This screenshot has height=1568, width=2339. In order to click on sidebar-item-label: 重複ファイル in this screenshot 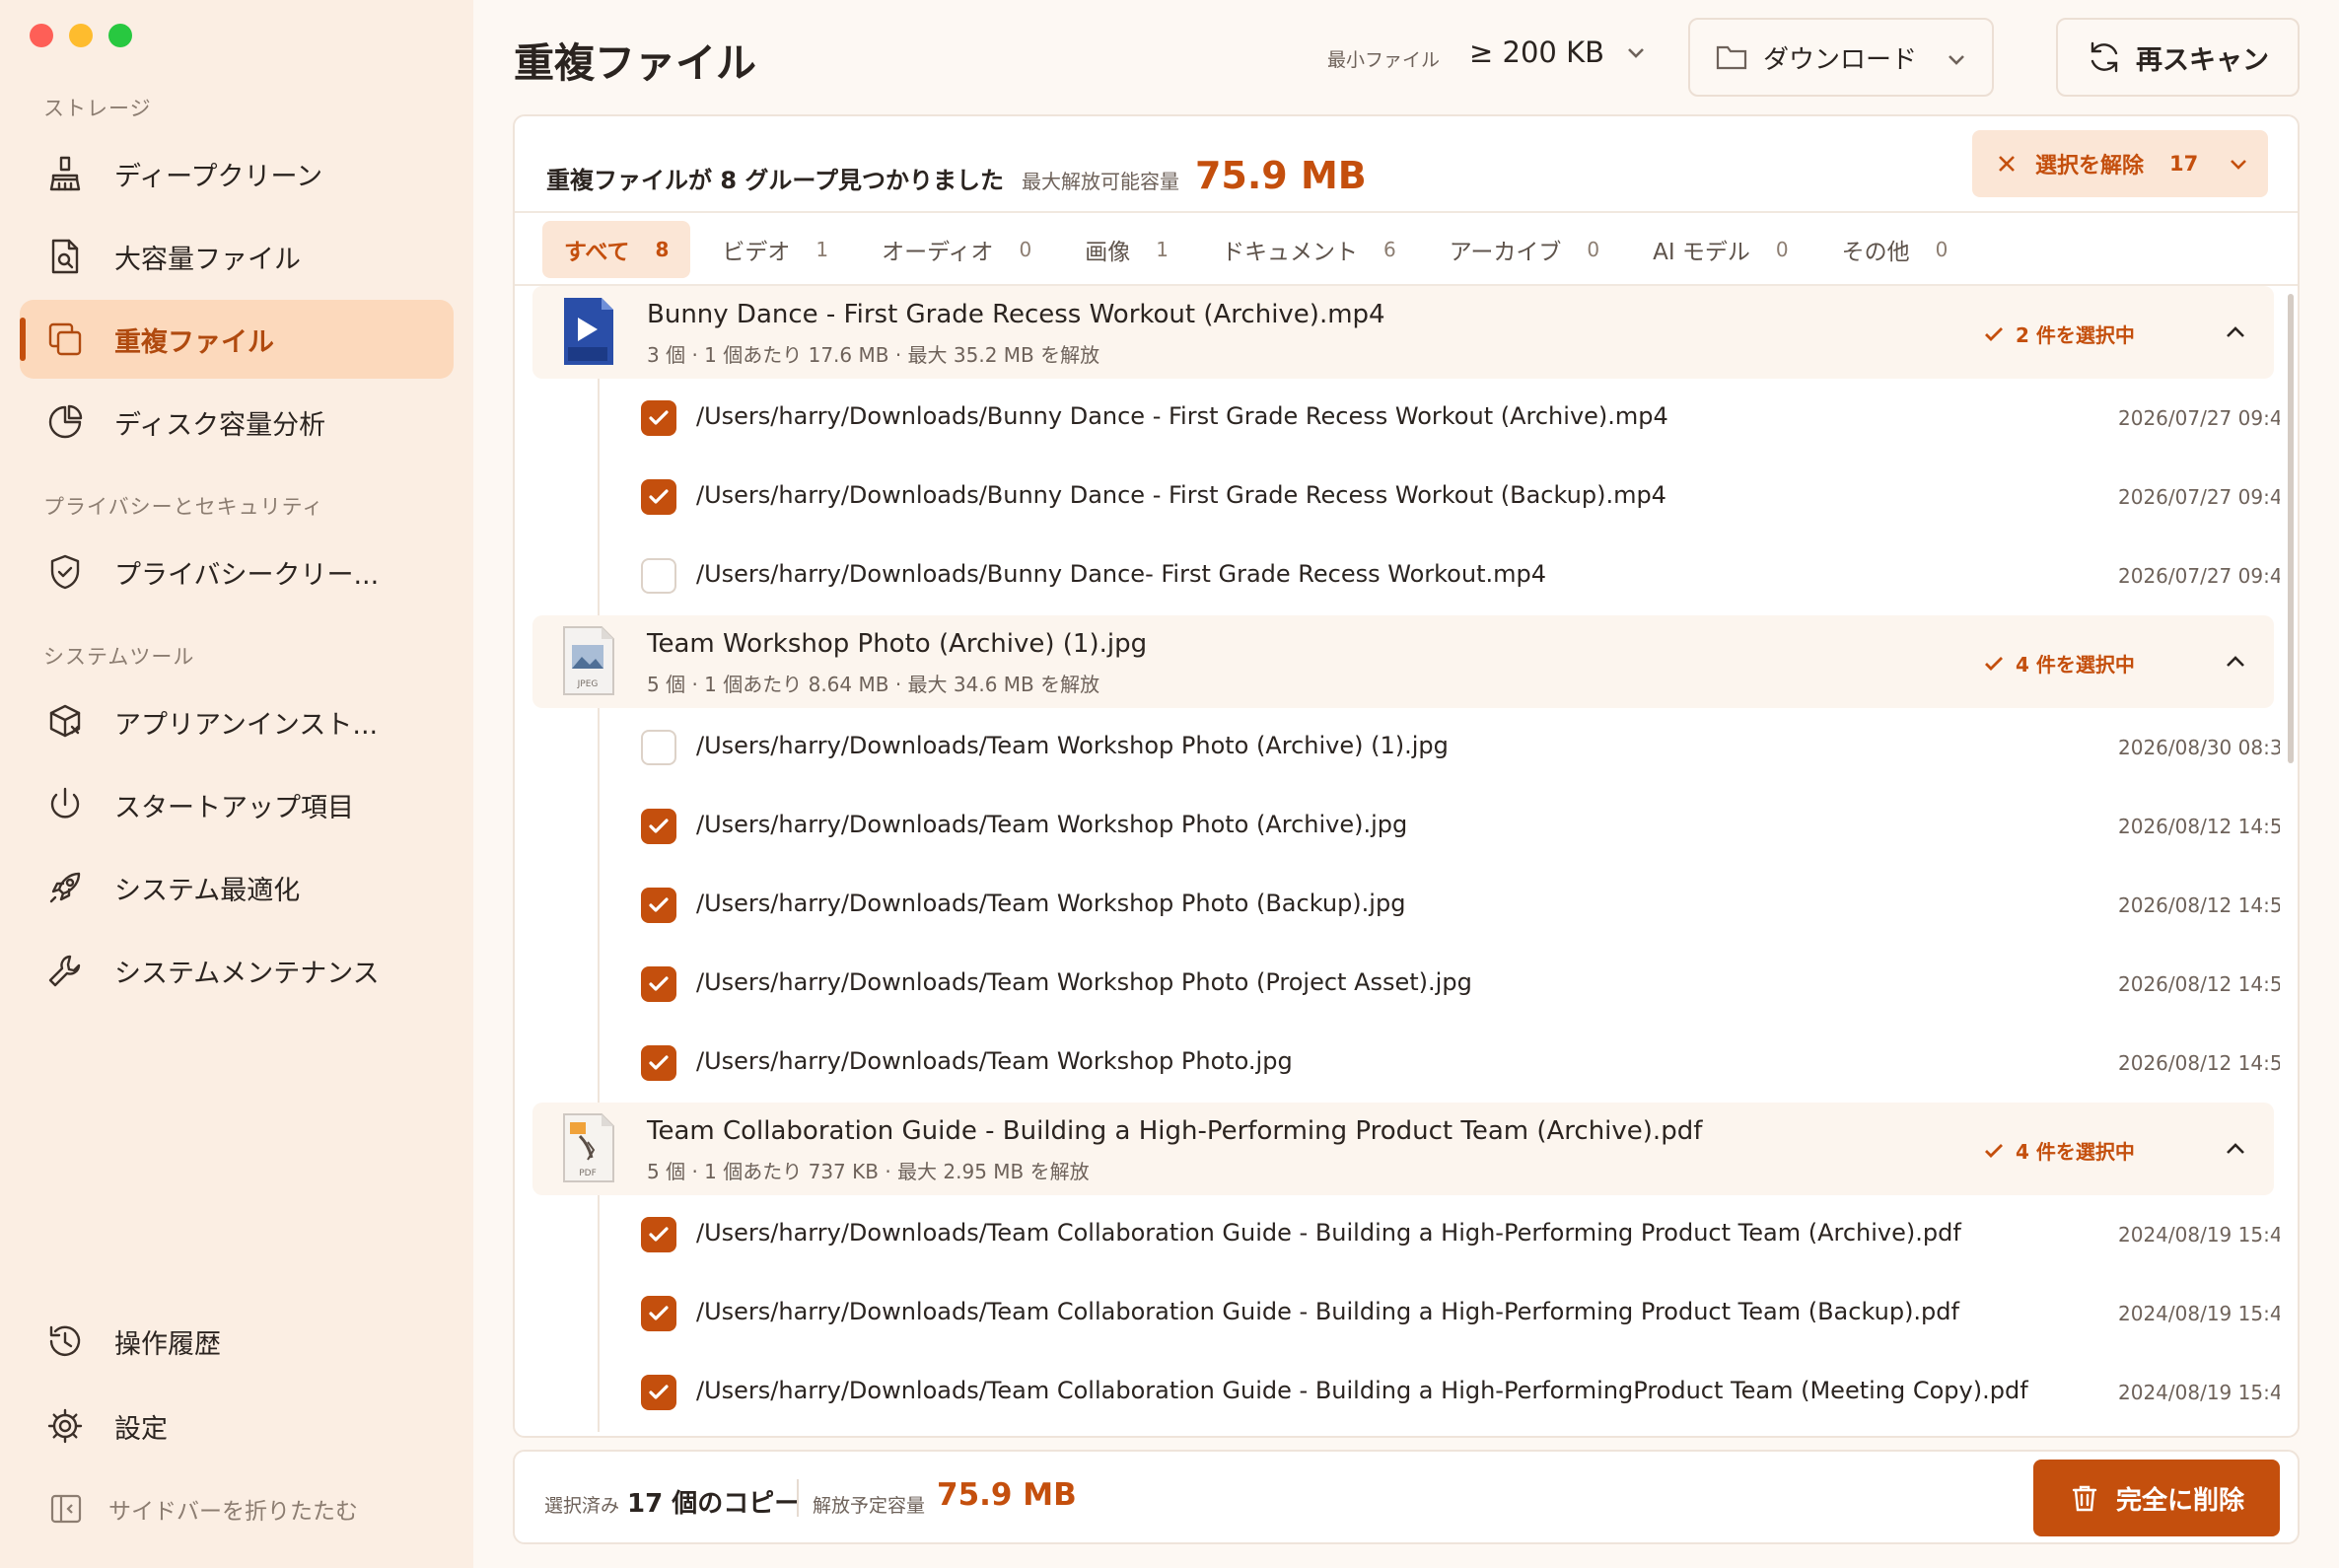, I will do `click(194, 342)`.